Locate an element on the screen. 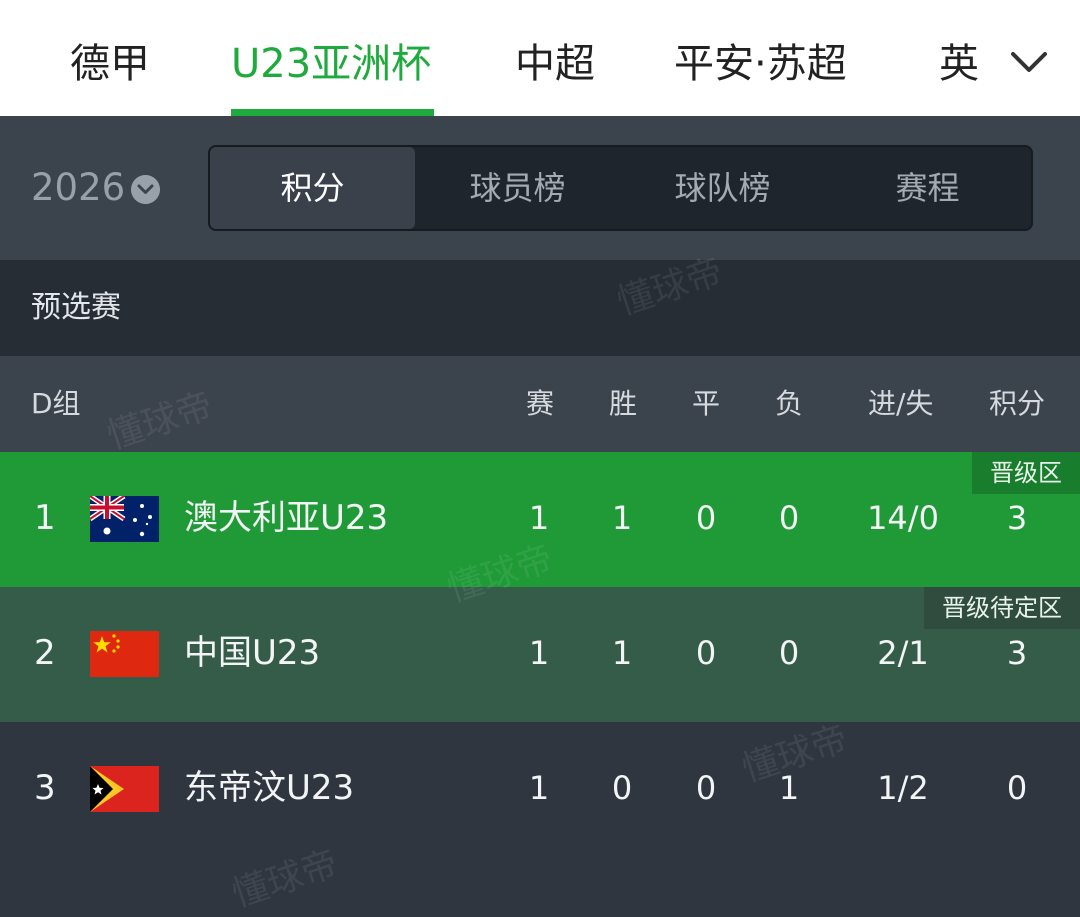 Image resolution: width=1080 pixels, height=917 pixels. league-tab-bar: 德甲 U23亚洲杯 中超 平安·苏超 英 is located at coordinates (540, 58).